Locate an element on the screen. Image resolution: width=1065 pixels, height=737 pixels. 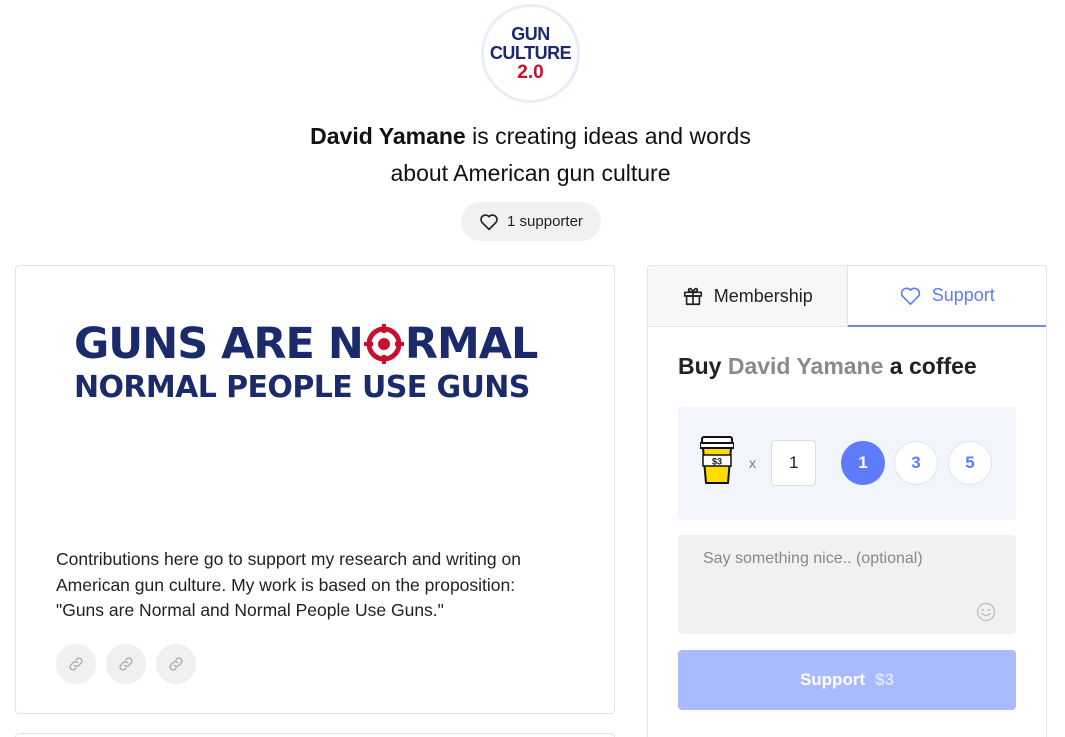
emoji-icon is located at coordinates (986, 612).